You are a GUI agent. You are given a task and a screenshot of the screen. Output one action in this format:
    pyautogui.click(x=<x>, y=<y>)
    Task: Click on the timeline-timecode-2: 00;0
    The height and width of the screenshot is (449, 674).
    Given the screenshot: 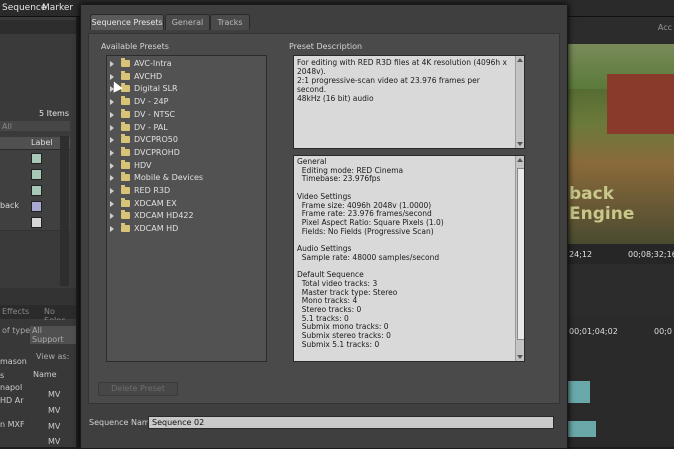 What is the action you would take?
    pyautogui.click(x=663, y=331)
    